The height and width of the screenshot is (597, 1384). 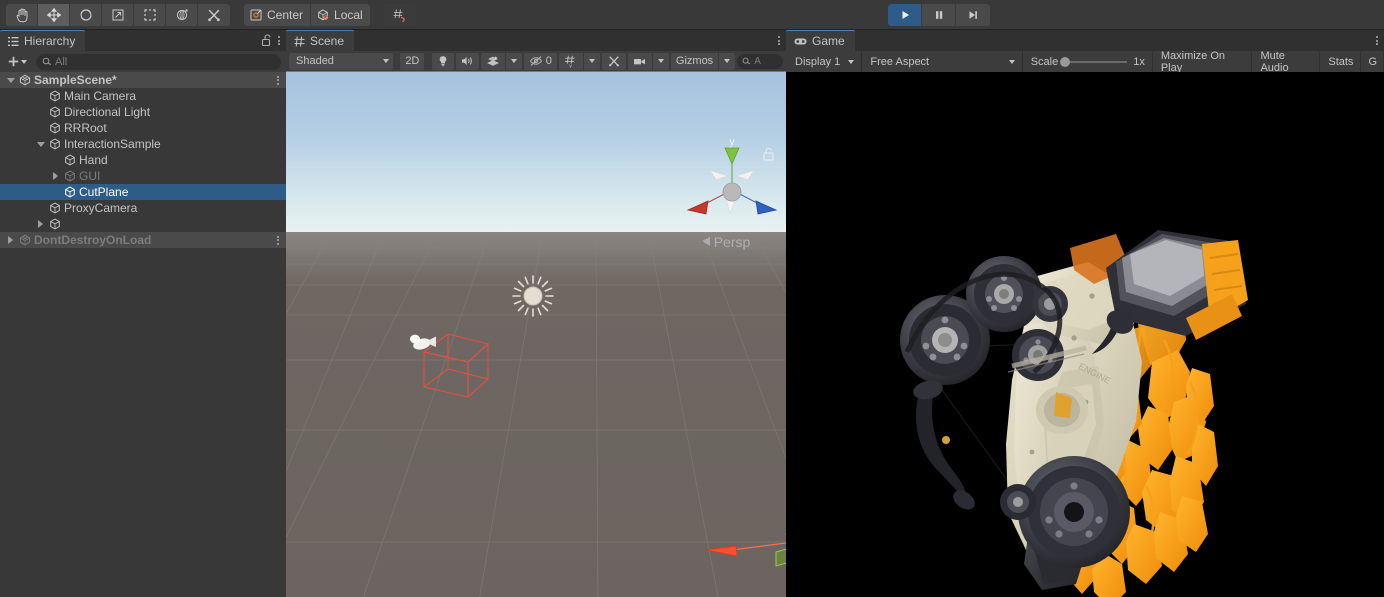 I want to click on add-gameobject-button, so click(x=17, y=61).